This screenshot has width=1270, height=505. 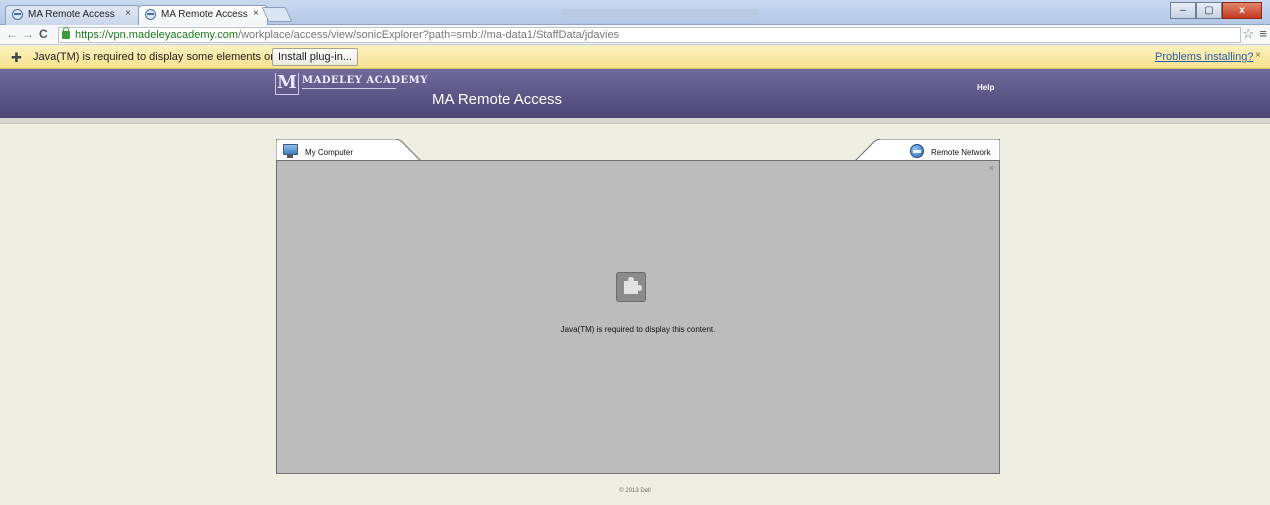 What do you see at coordinates (1183, 10) in the screenshot?
I see `minimize-button: –` at bounding box center [1183, 10].